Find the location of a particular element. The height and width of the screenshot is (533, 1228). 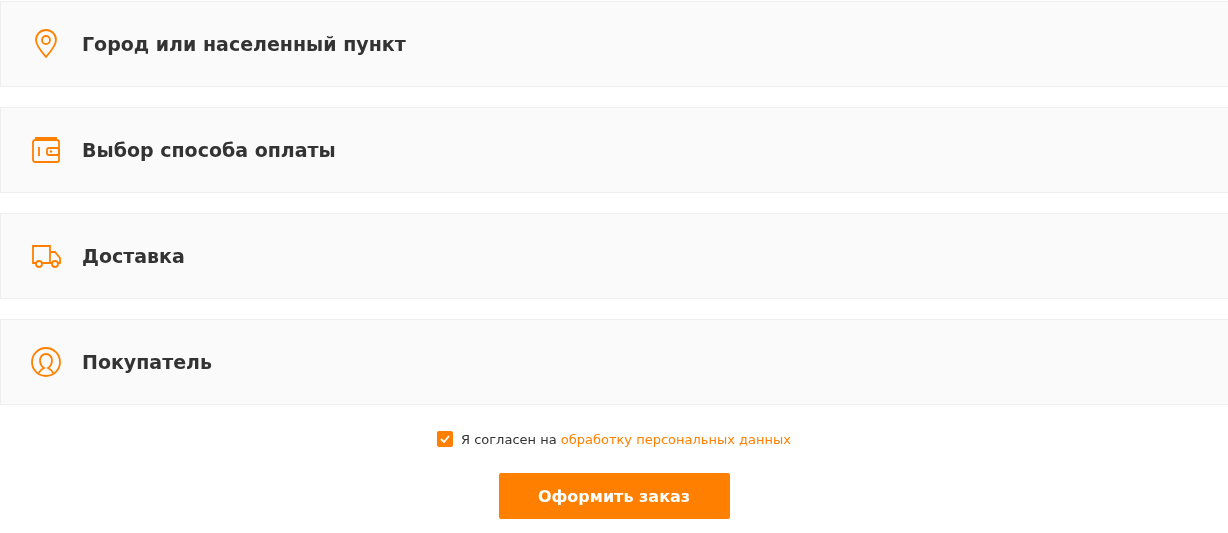

section-title: Город или населенный пункт is located at coordinates (244, 44).